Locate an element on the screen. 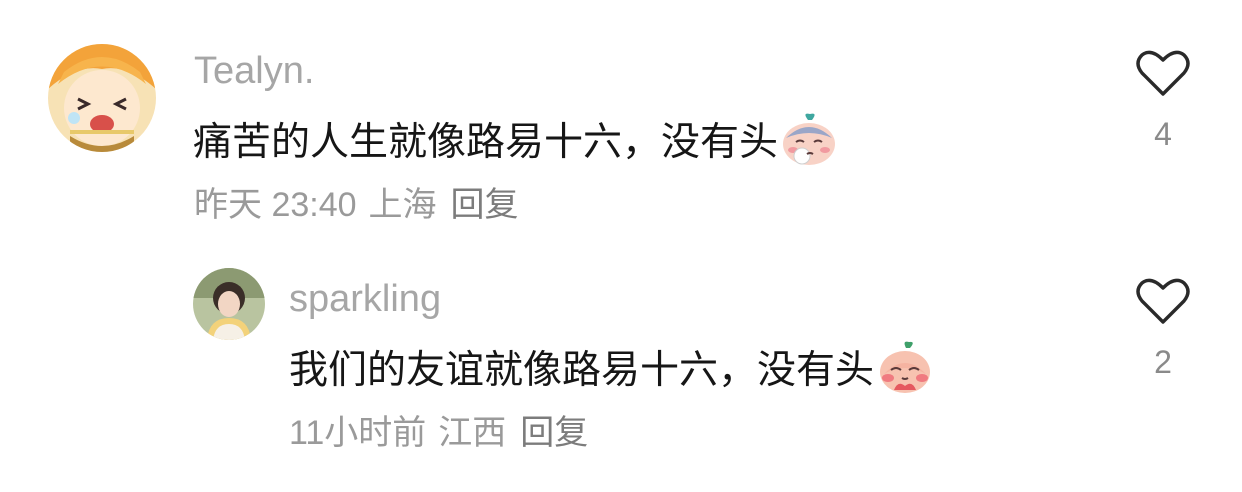  comment-meta: 昨天 23:40 上海 回复 is located at coordinates (356, 205).